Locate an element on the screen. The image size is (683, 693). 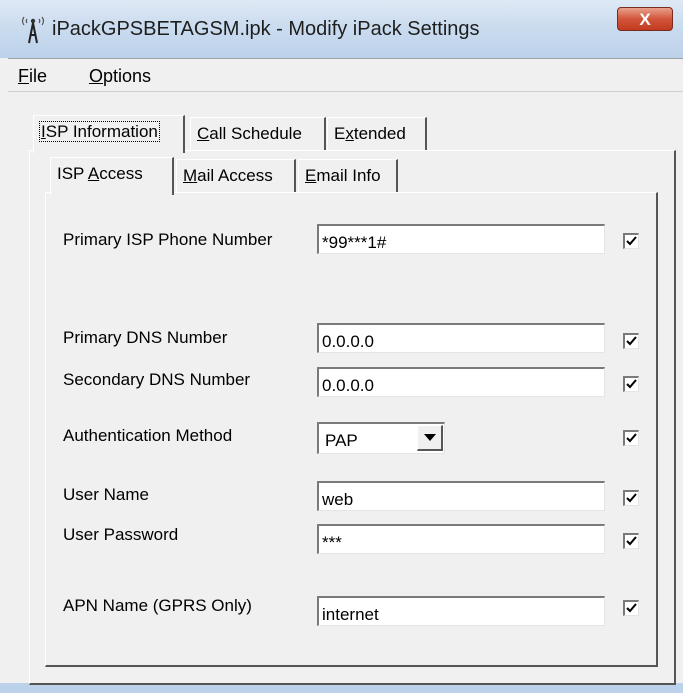
user-name-input is located at coordinates (461, 496).